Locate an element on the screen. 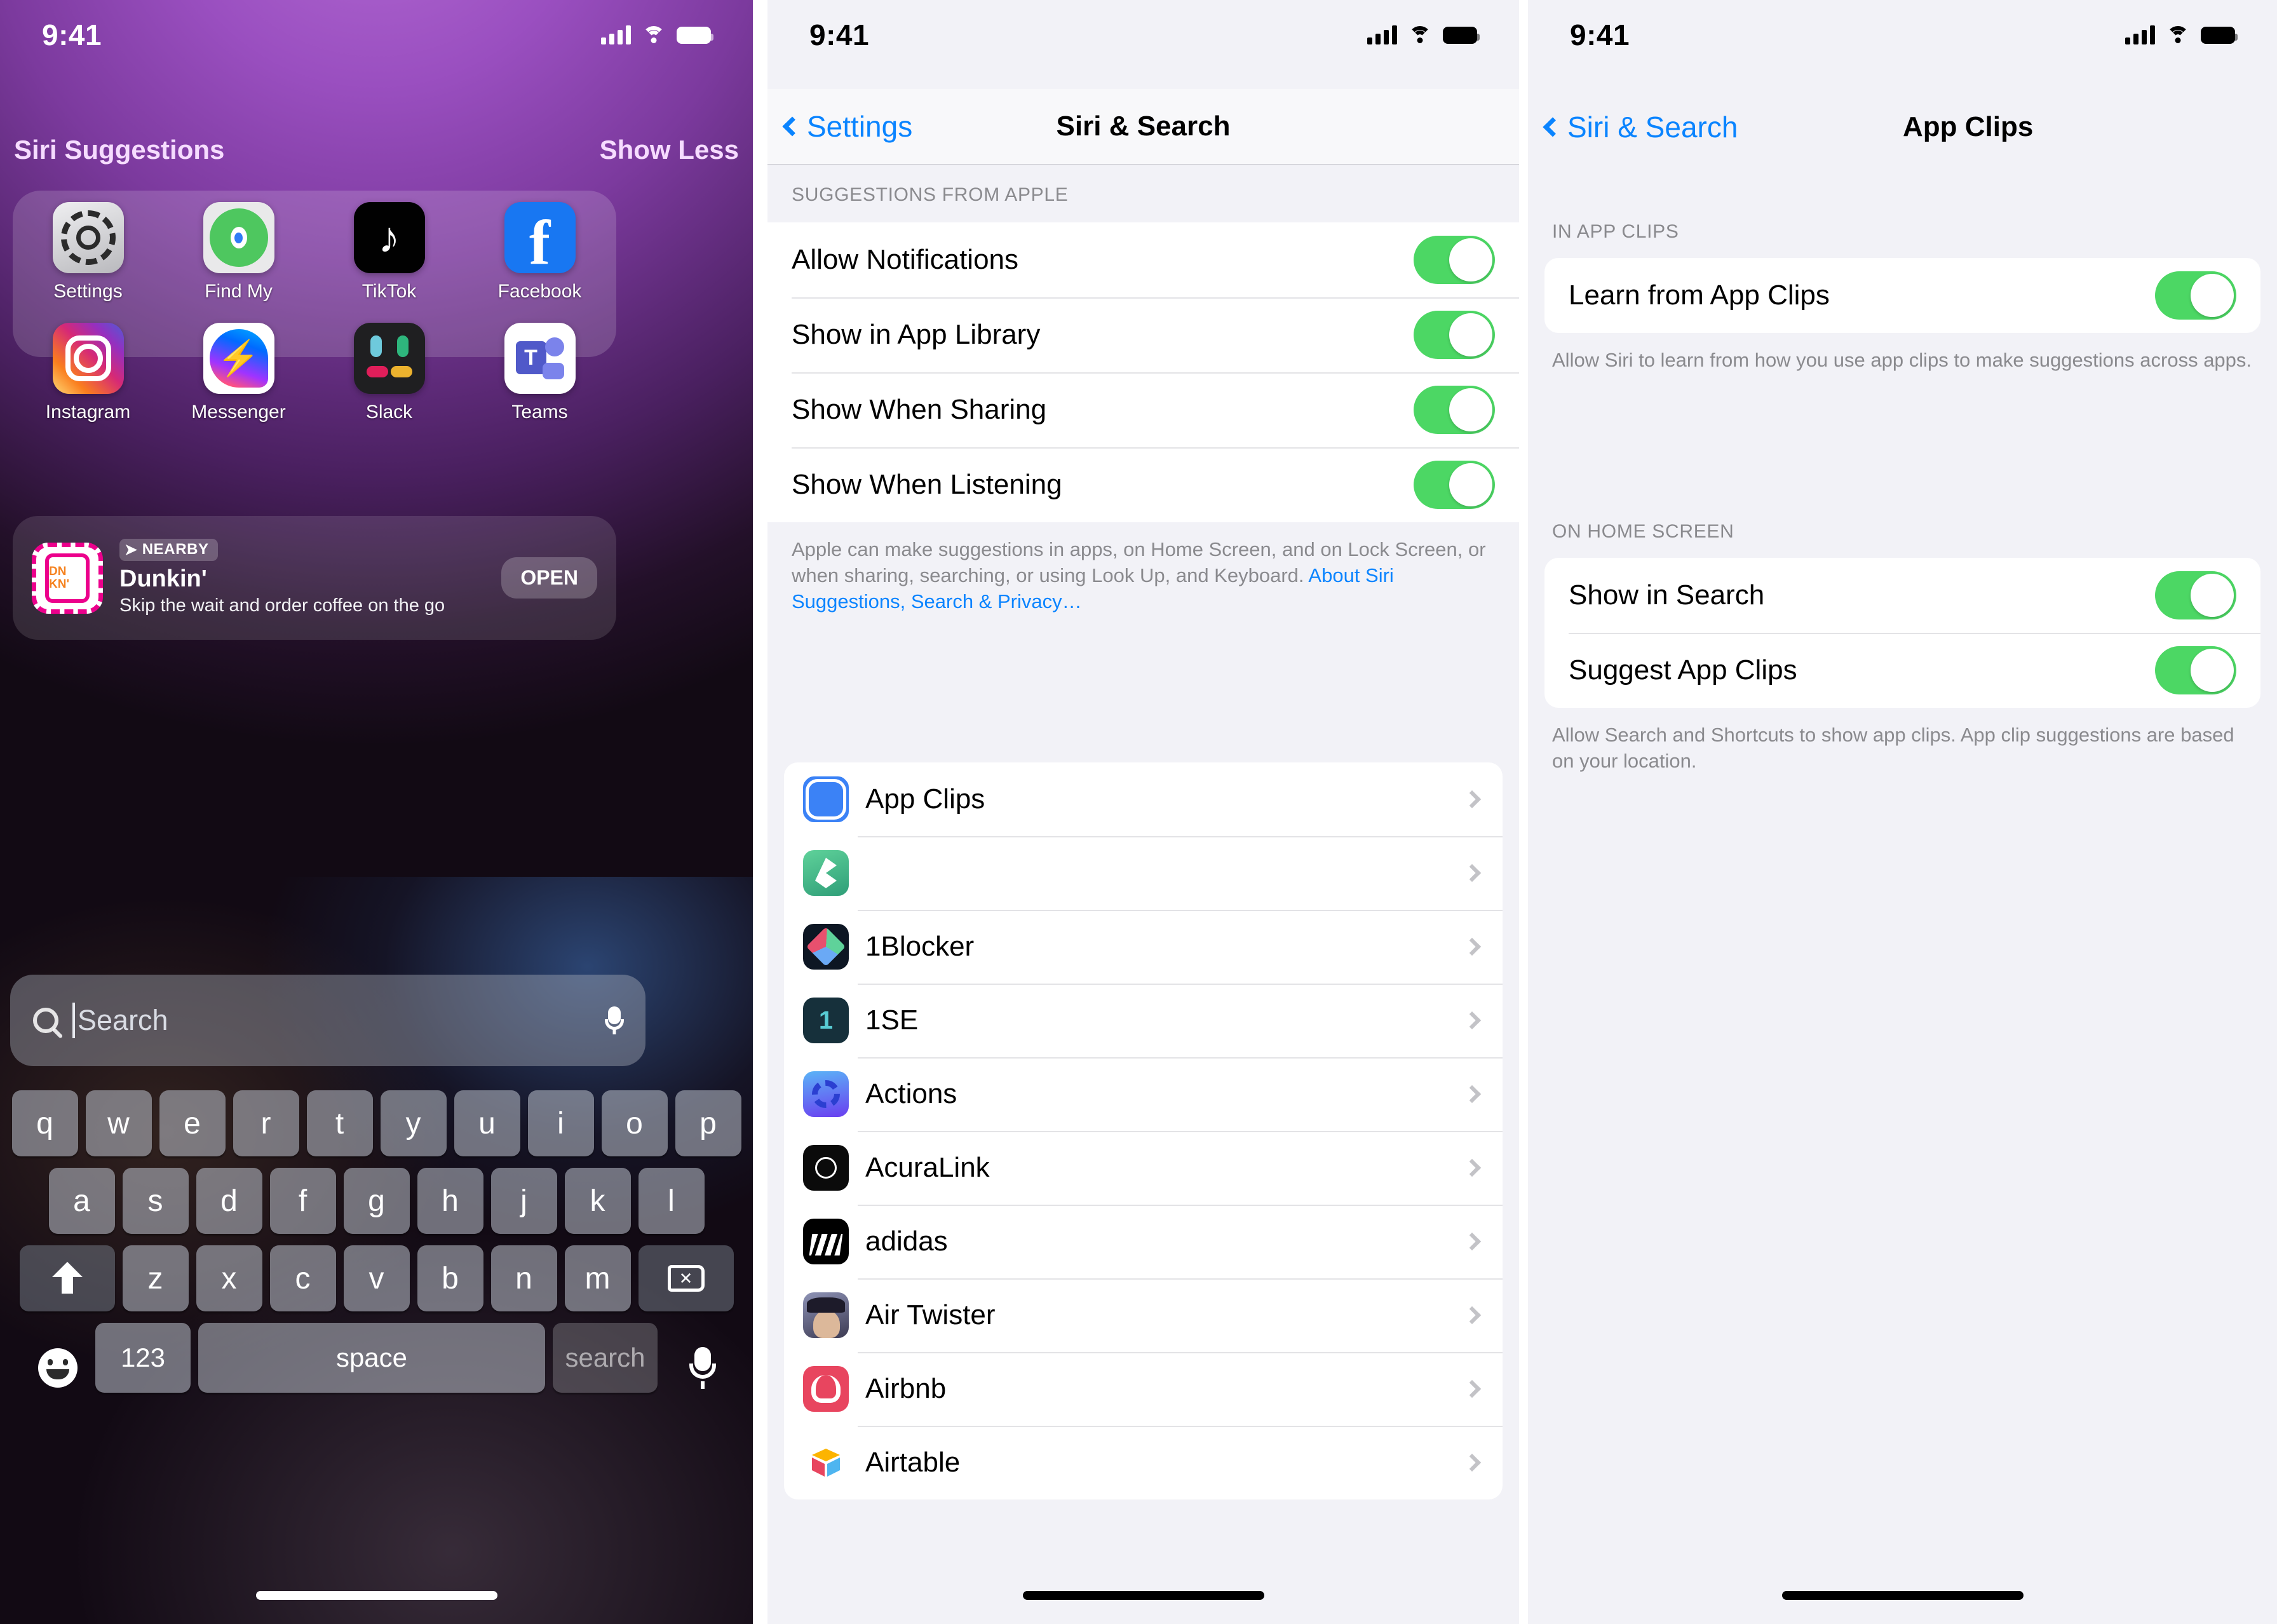  keyboard-row-2: a s d f g h j k l is located at coordinates (376, 1201).